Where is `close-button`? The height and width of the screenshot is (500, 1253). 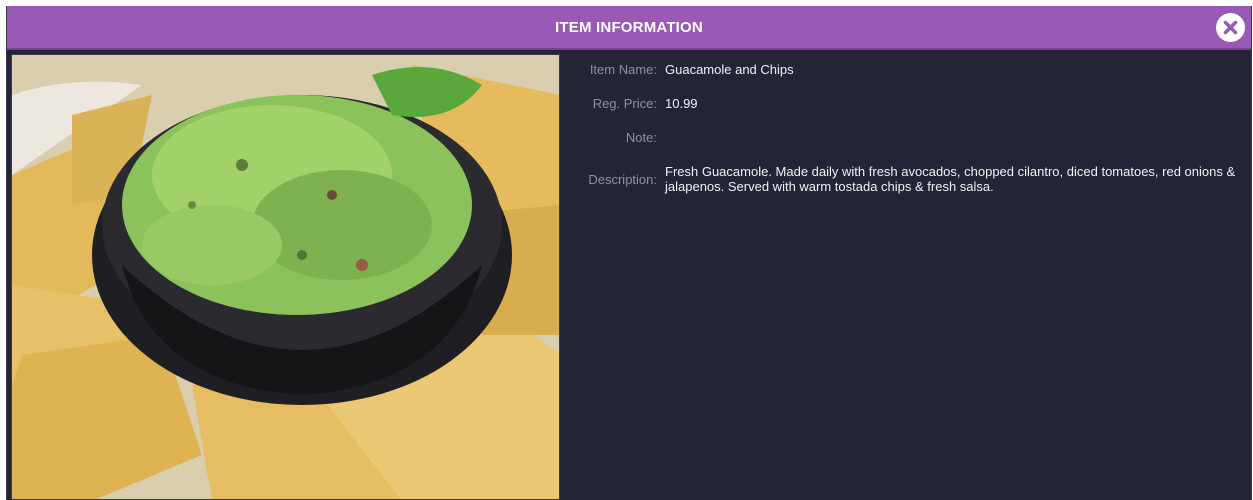 close-button is located at coordinates (1230, 27).